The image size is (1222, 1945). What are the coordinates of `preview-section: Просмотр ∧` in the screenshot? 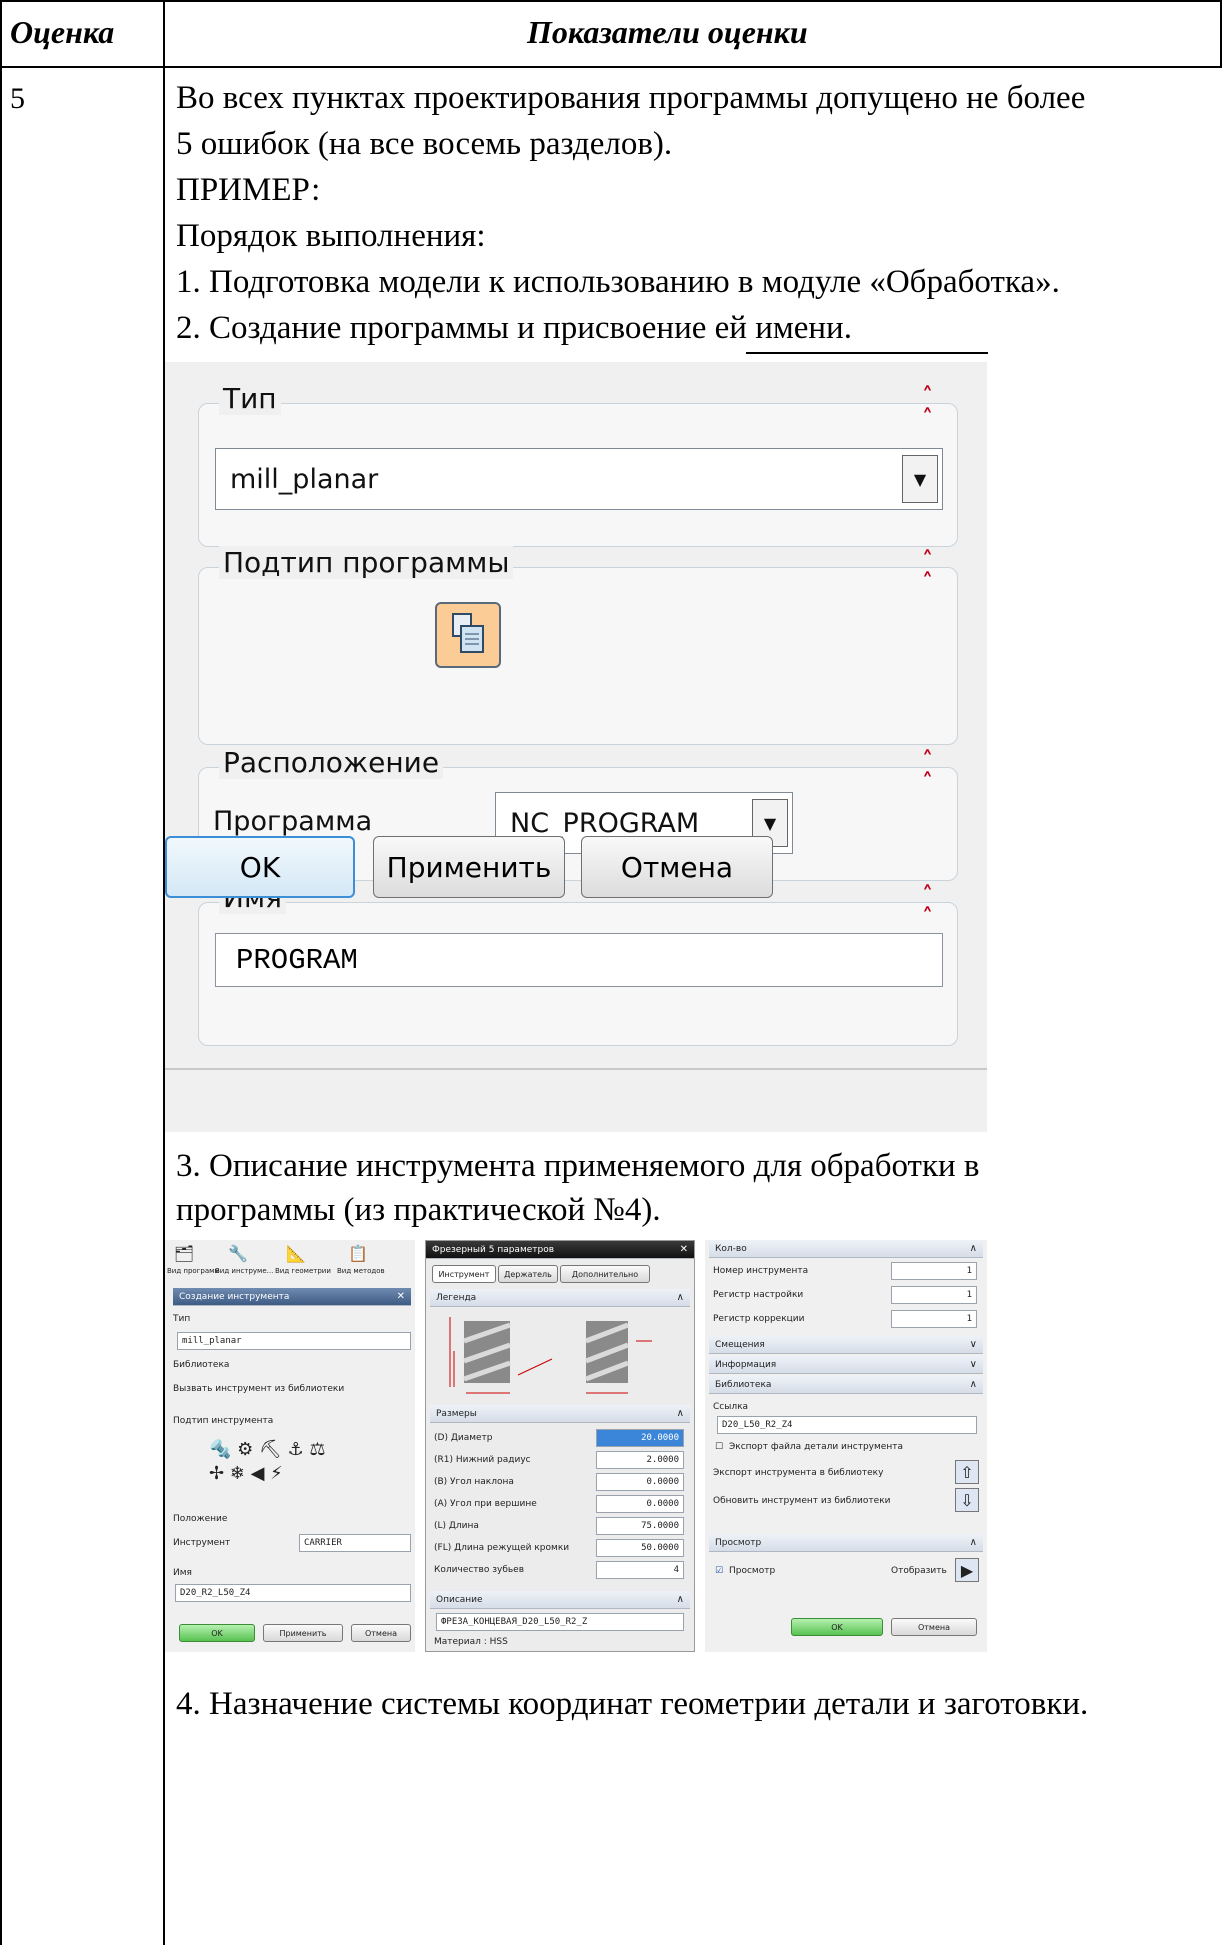 It's located at (846, 1543).